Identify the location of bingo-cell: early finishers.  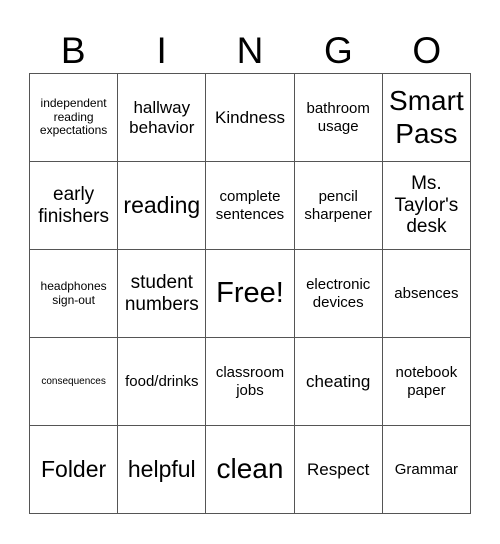
(74, 206).